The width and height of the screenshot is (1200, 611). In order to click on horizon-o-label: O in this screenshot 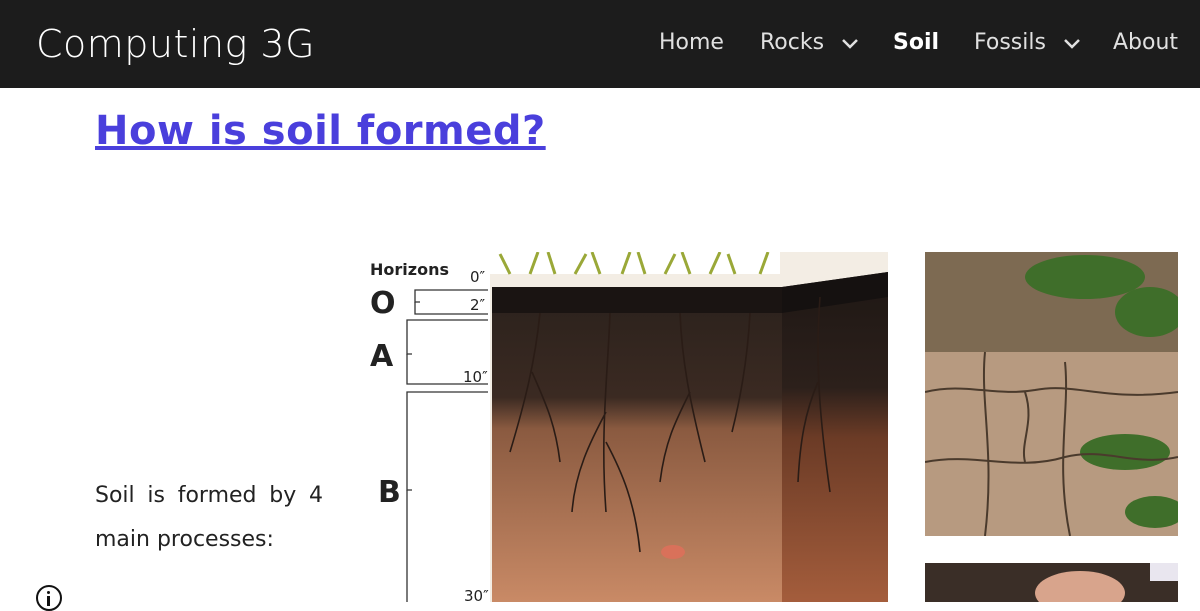, I will do `click(383, 303)`.